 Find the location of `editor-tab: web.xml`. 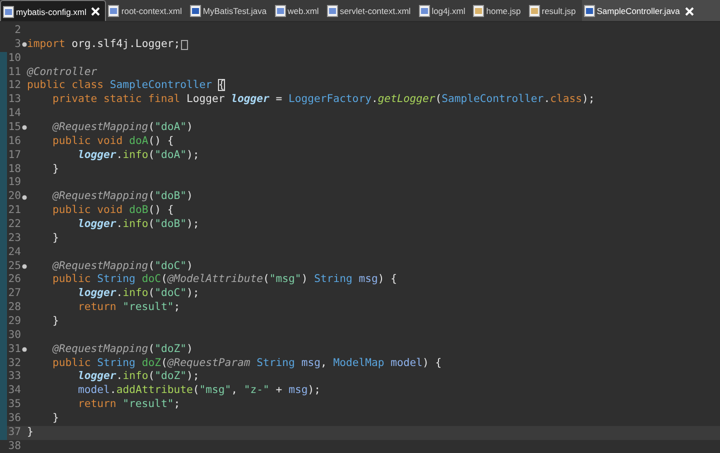

editor-tab: web.xml is located at coordinates (298, 10).